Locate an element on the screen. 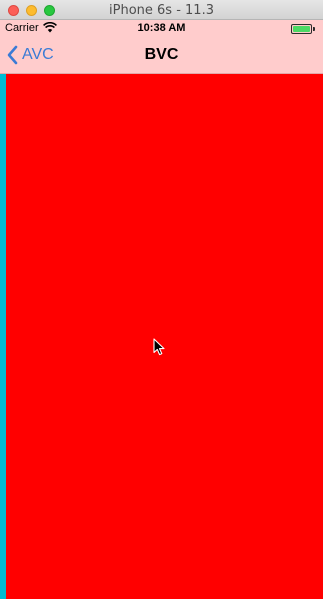 This screenshot has height=599, width=323. window-title: iPhone 6s - 11.3 is located at coordinates (161, 10).